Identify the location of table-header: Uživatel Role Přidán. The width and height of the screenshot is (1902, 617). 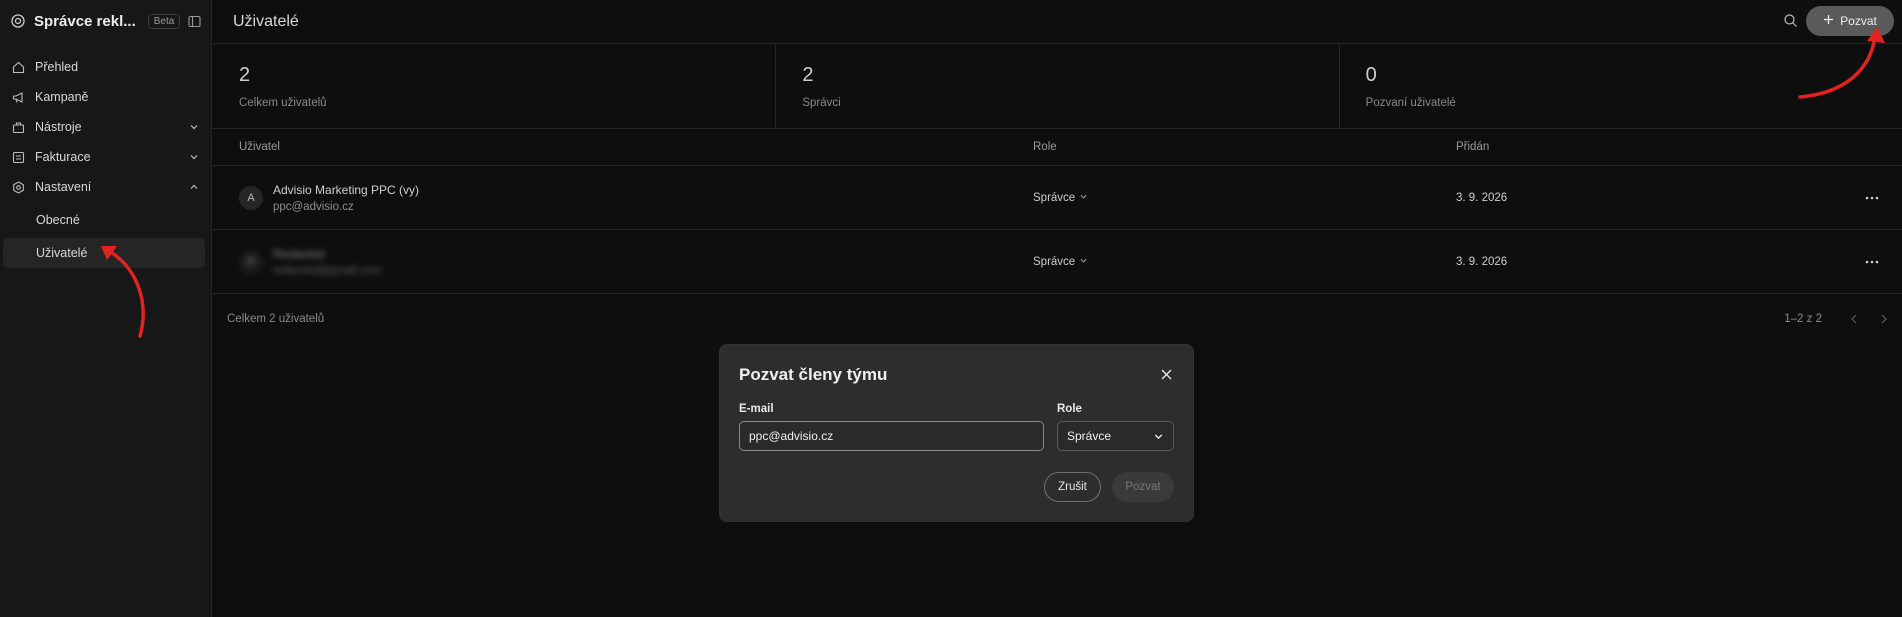
(1057, 147).